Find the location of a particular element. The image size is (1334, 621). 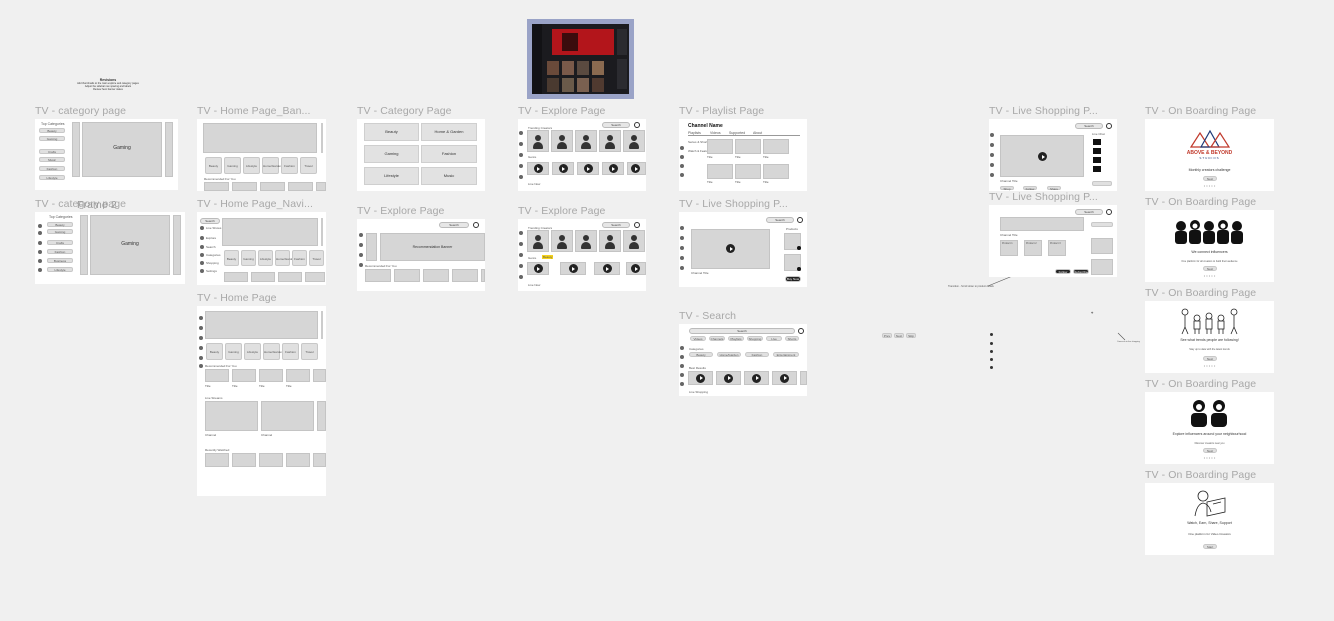

action-button: Shop is located at coordinates (1007, 188).